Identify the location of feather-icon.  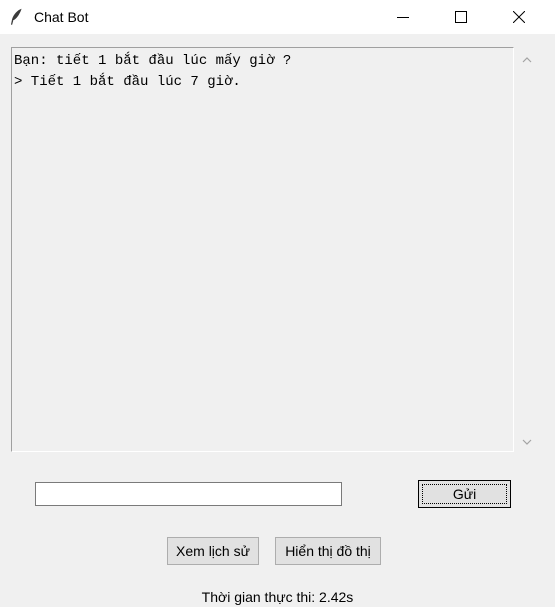
(16, 17).